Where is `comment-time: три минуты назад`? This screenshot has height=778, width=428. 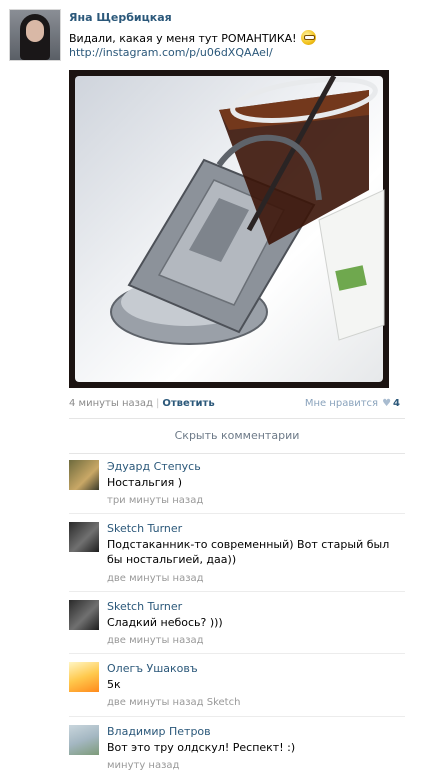
comment-time: три минуты назад is located at coordinates (155, 500).